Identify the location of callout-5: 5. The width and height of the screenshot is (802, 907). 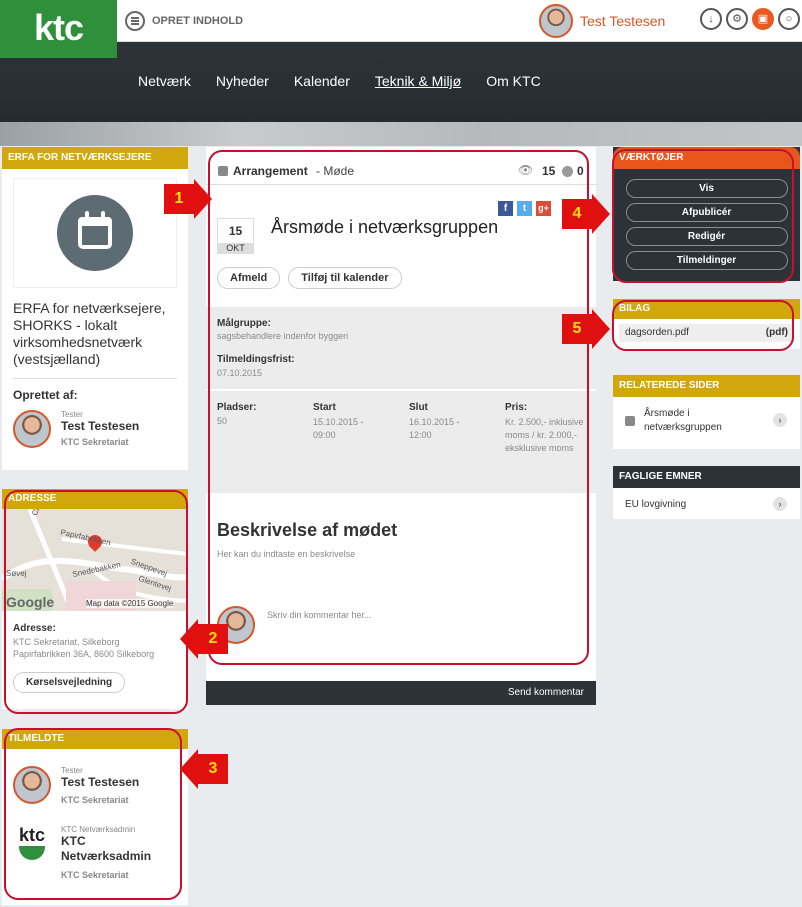
(577, 329).